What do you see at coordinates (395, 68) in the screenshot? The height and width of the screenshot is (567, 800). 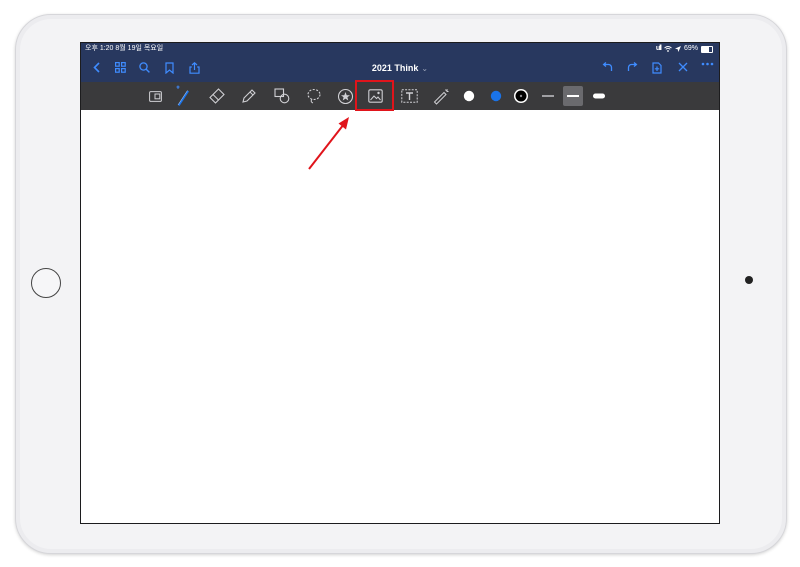 I see `title-text: 2021 Think` at bounding box center [395, 68].